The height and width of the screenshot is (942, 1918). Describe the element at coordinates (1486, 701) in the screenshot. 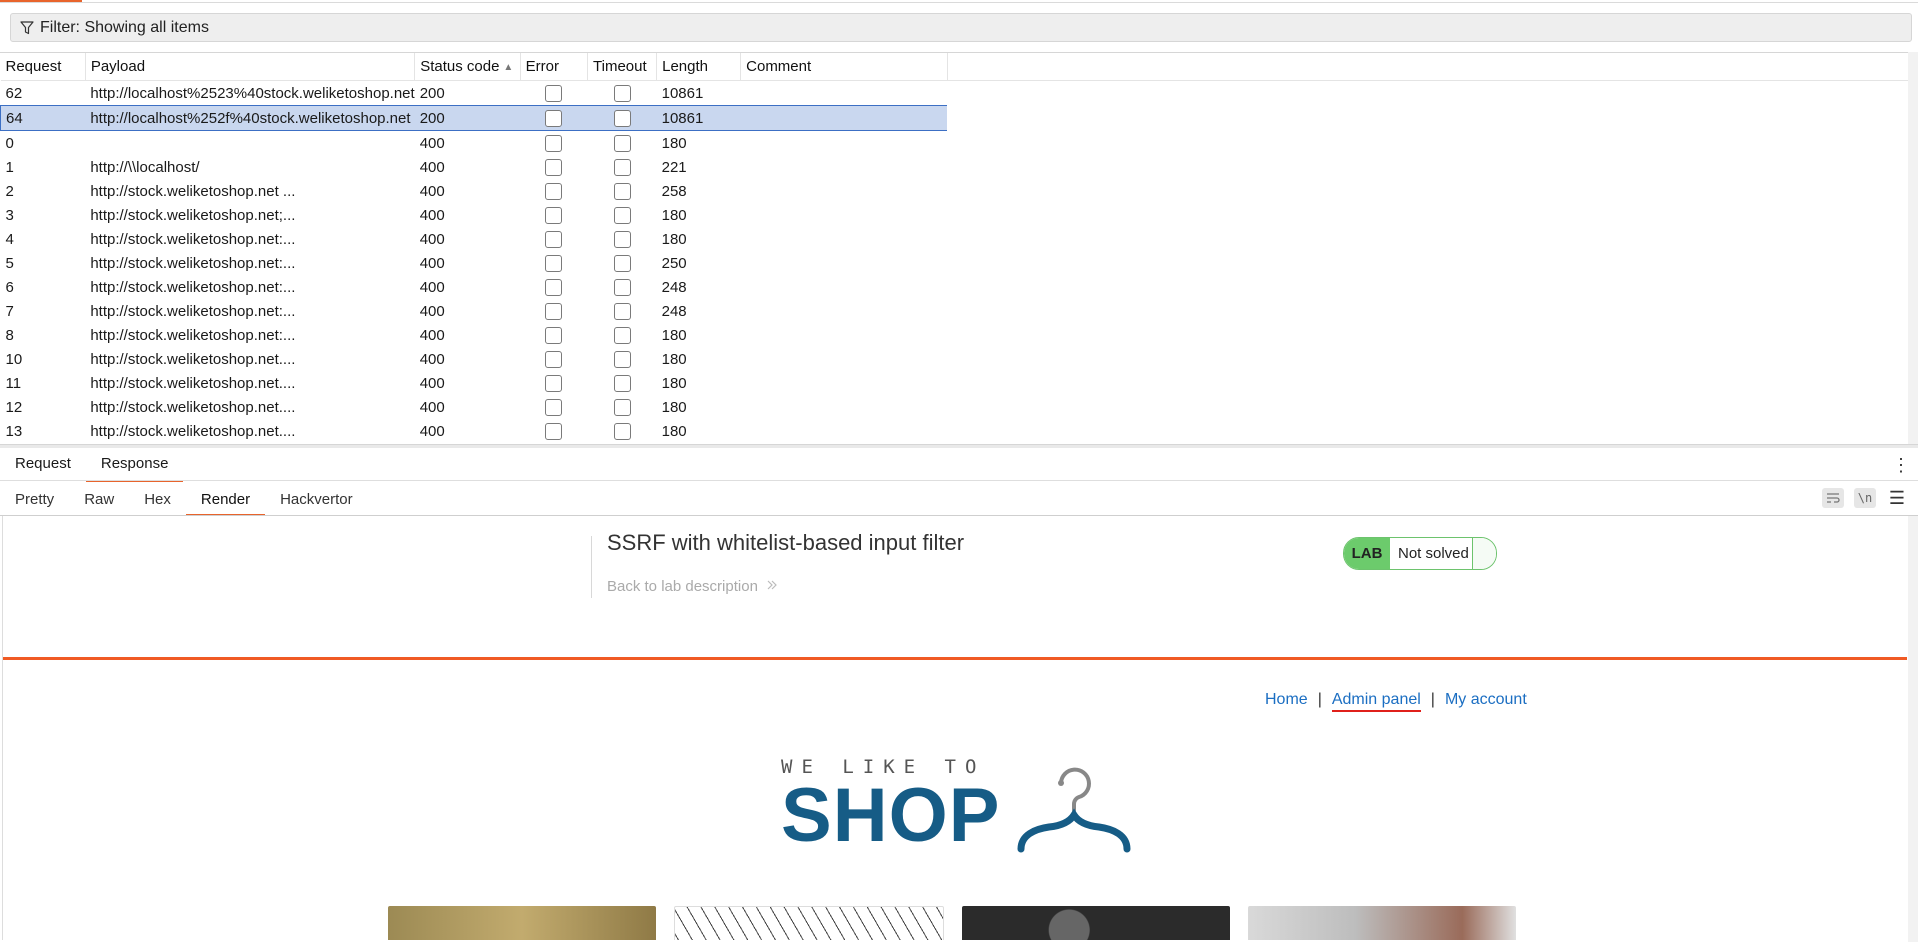

I see `nav-my-account-link: My account` at that location.